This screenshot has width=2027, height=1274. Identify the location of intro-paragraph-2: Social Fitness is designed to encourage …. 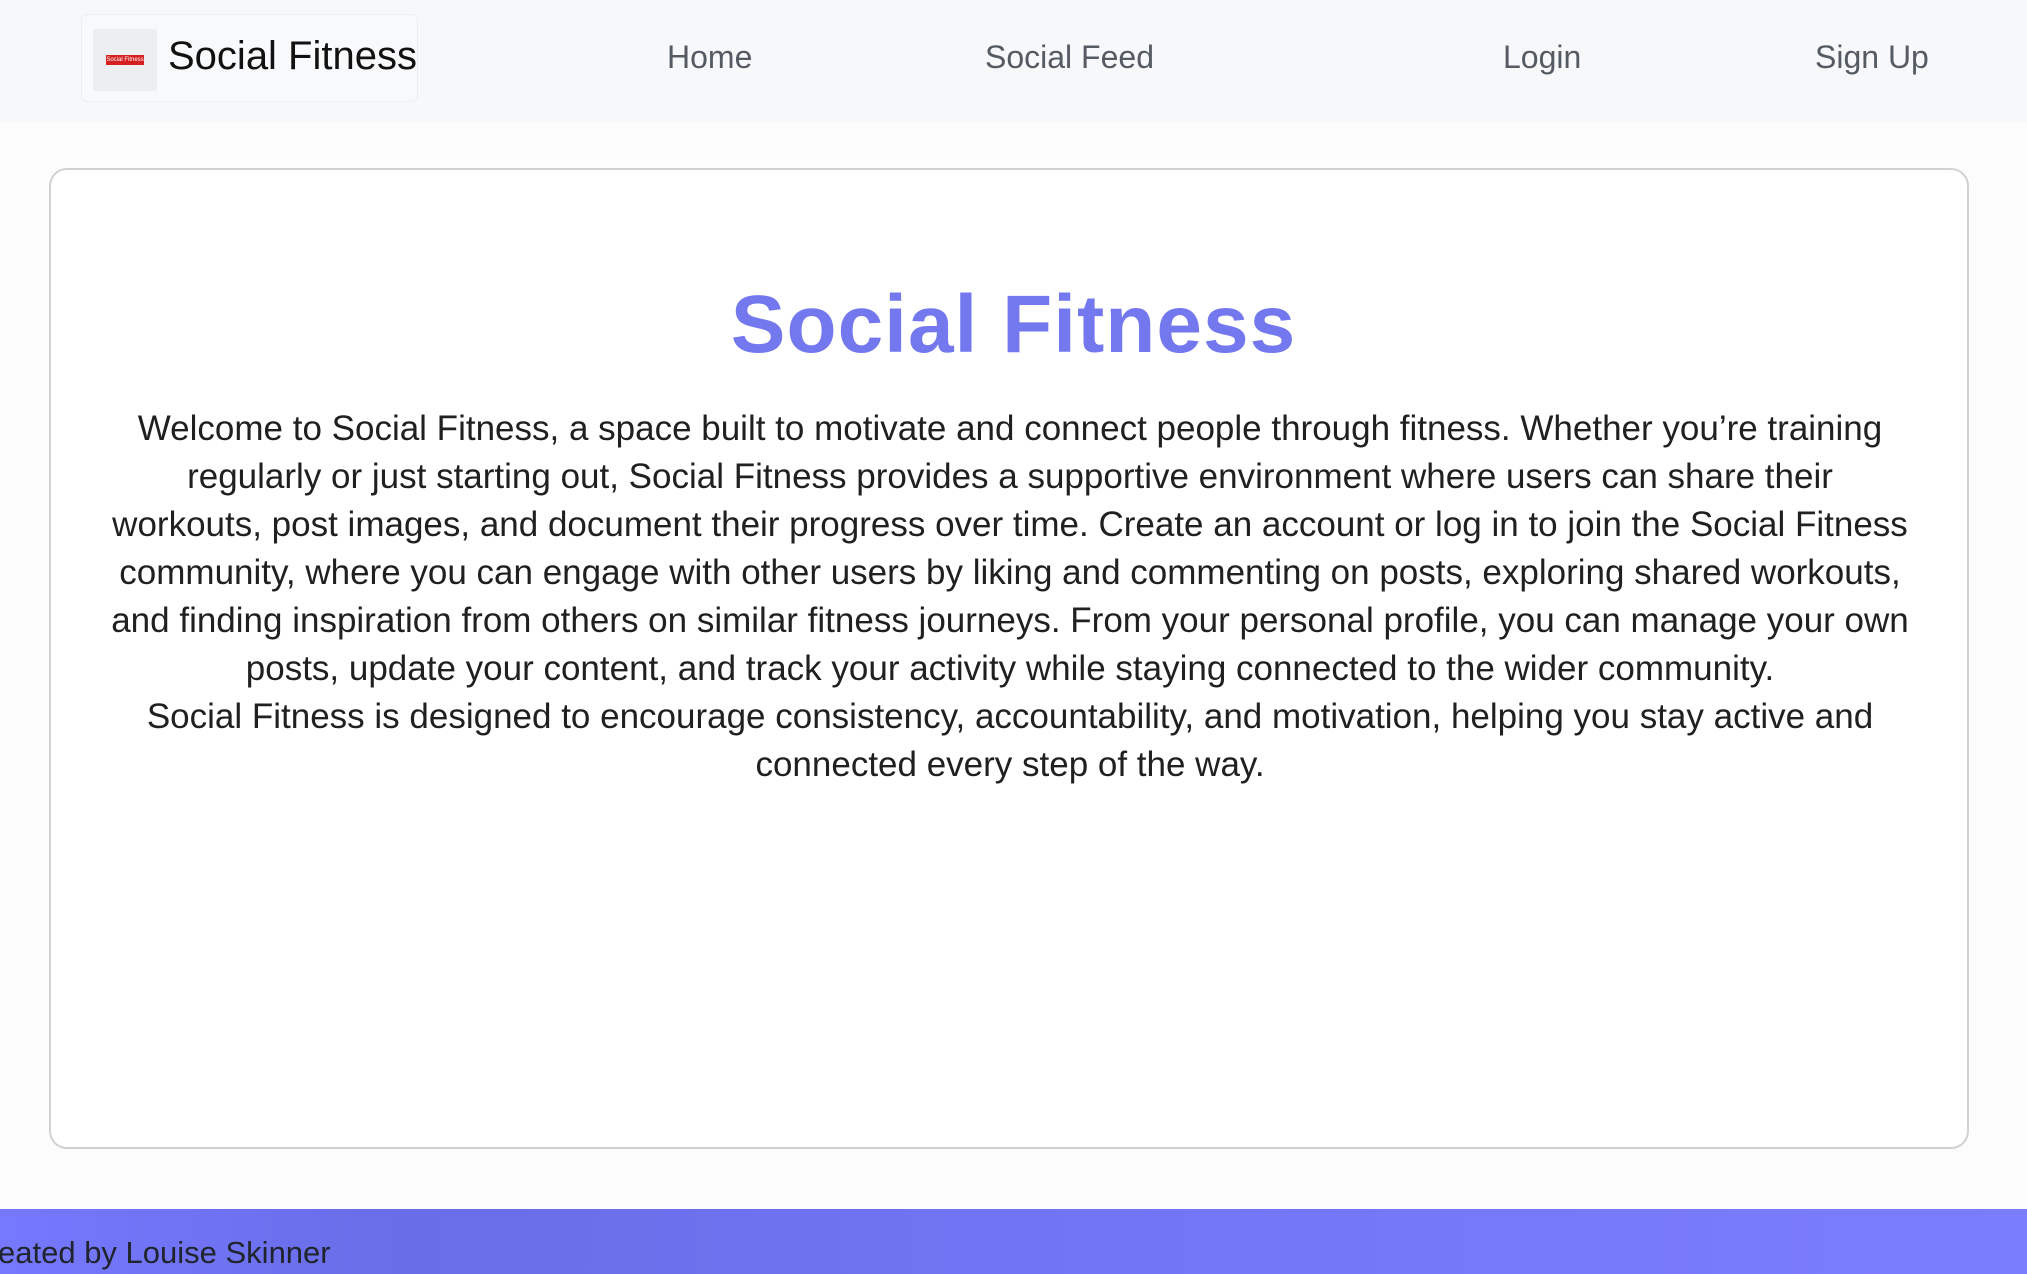
(1010, 740).